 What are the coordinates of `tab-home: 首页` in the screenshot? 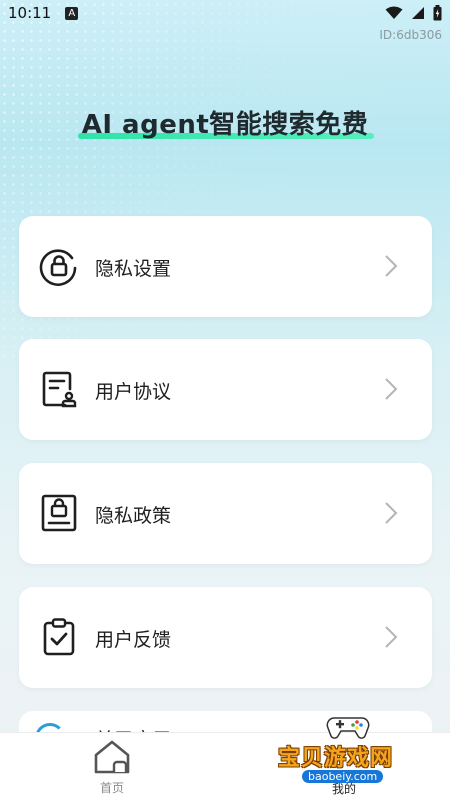 It's located at (112, 769).